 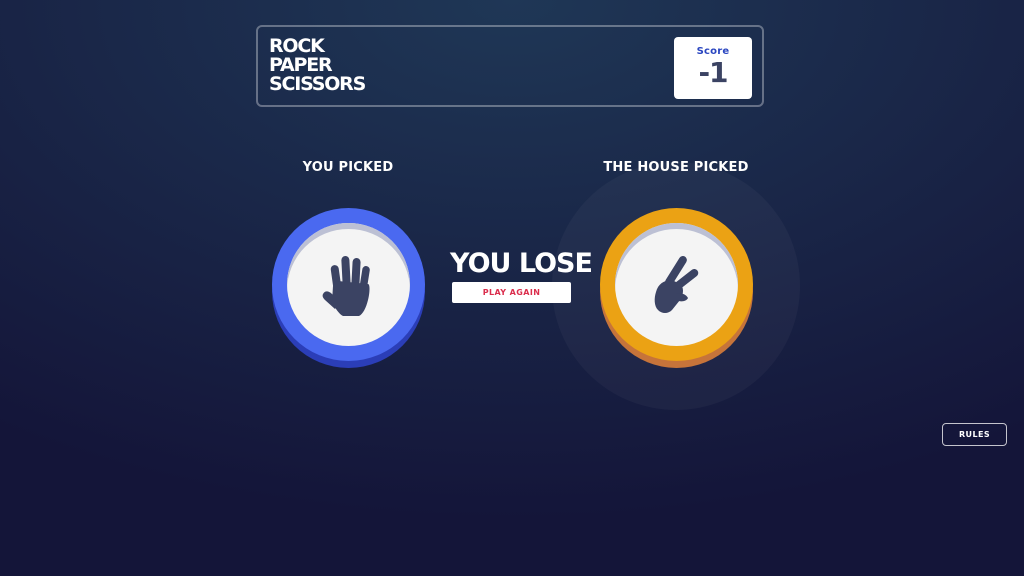 I want to click on result-panel: YOU LOSE PLAY AGAIN, so click(x=521, y=275).